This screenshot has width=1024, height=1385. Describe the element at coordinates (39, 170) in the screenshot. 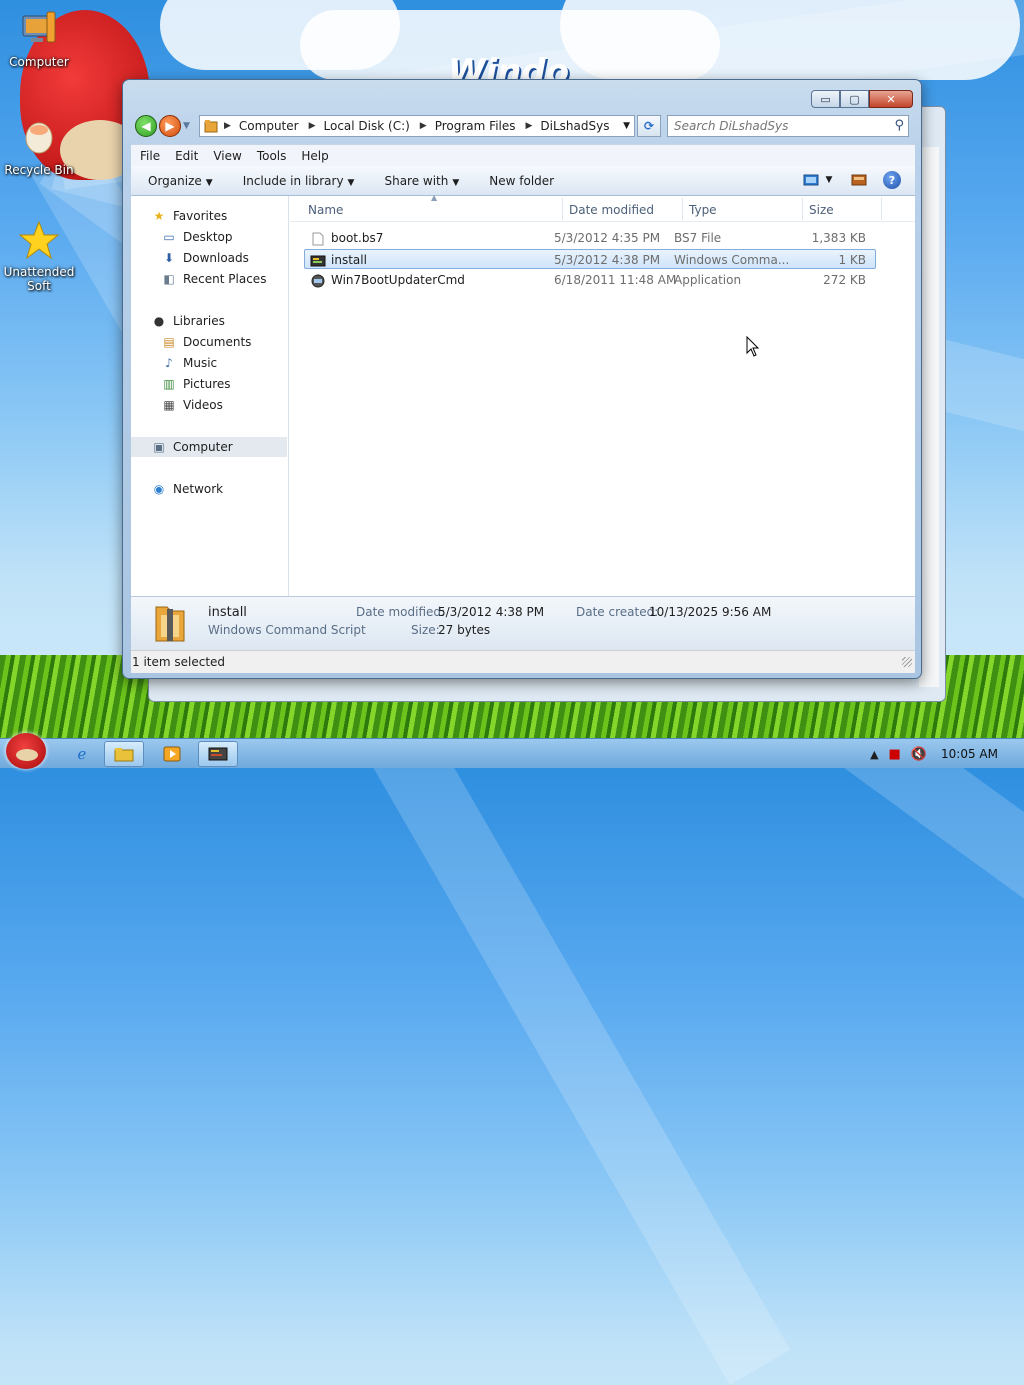

I see `desktop-icon-label: Recycle Bin` at that location.